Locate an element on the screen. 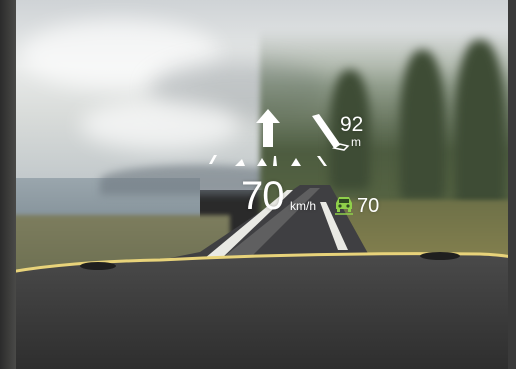 Image resolution: width=516 pixels, height=369 pixels. speed-limit-value: 70 is located at coordinates (368, 206).